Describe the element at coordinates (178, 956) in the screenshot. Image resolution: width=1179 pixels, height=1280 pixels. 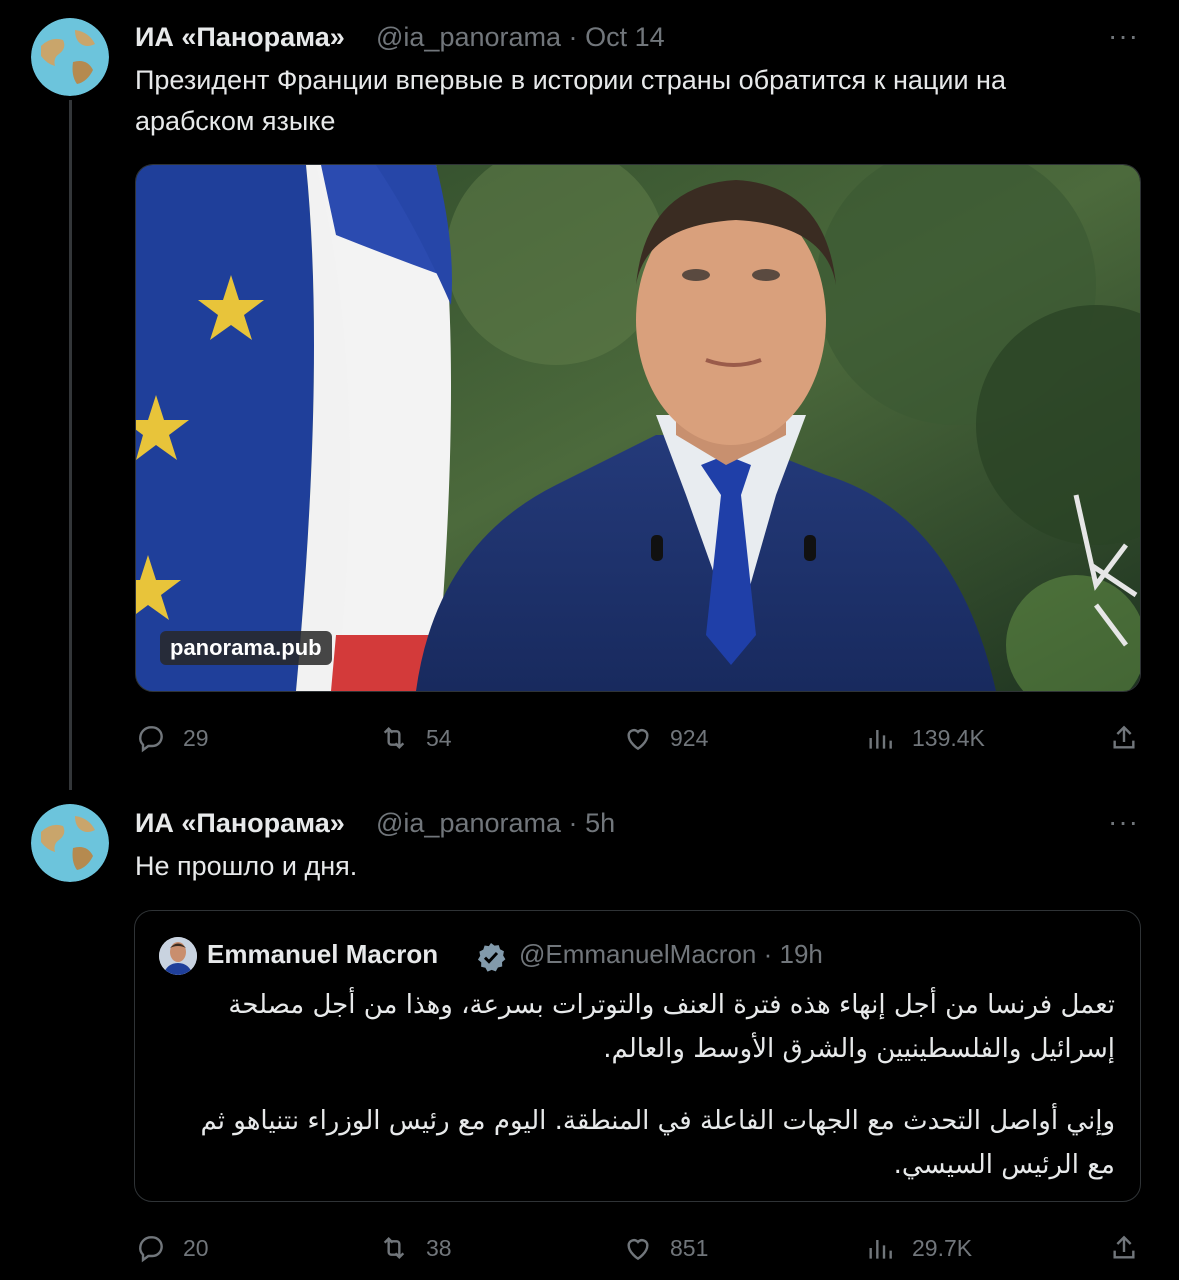
I see `quoted-avatar` at that location.